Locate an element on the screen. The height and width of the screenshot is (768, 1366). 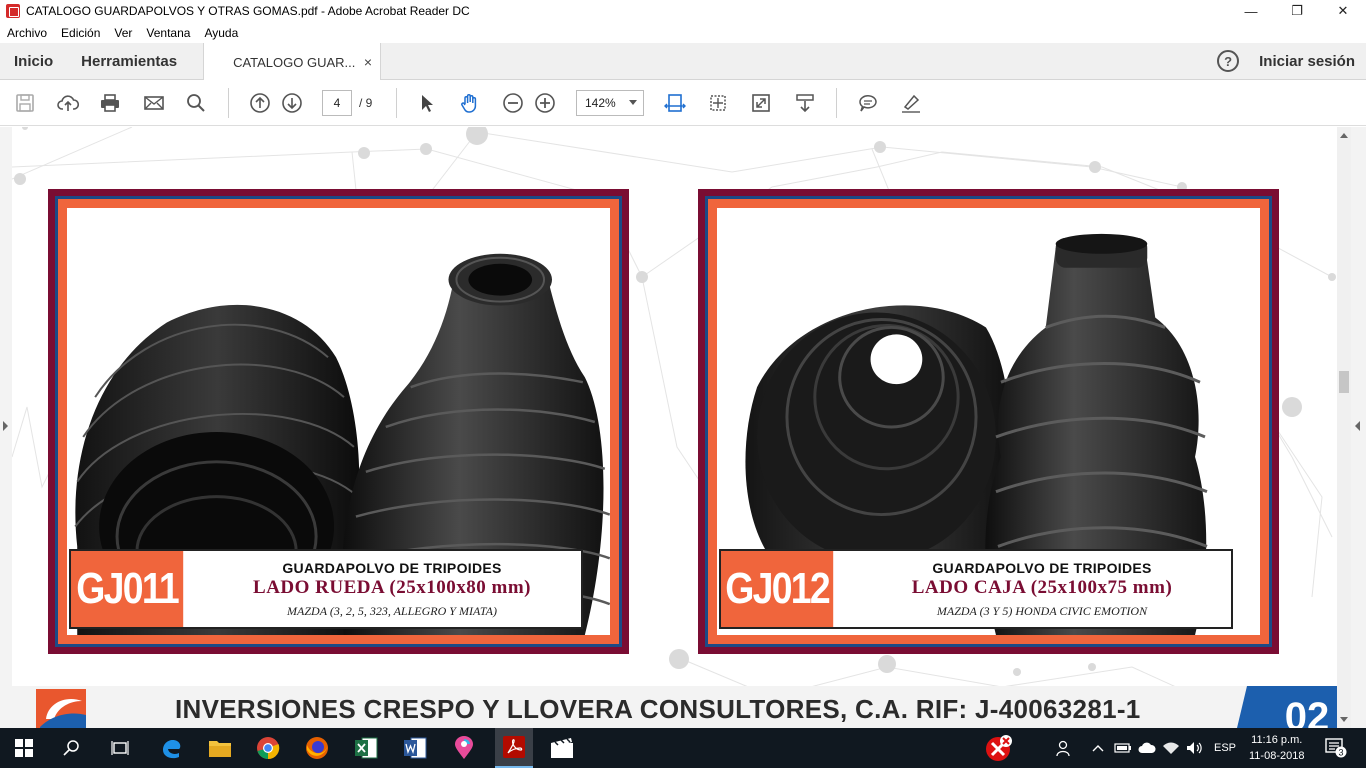
save-icon is located at coordinates (25, 103).